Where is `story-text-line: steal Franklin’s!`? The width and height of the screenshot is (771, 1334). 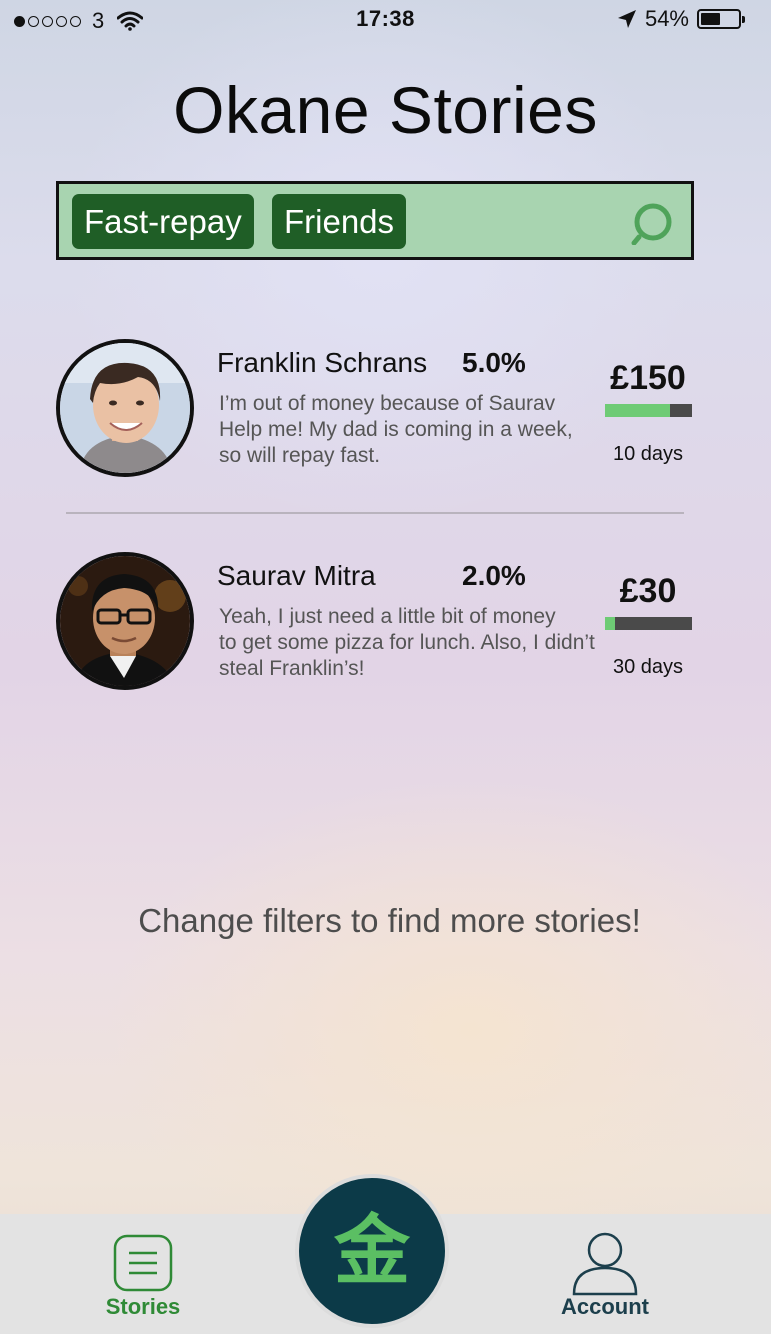 story-text-line: steal Franklin’s! is located at coordinates (292, 668).